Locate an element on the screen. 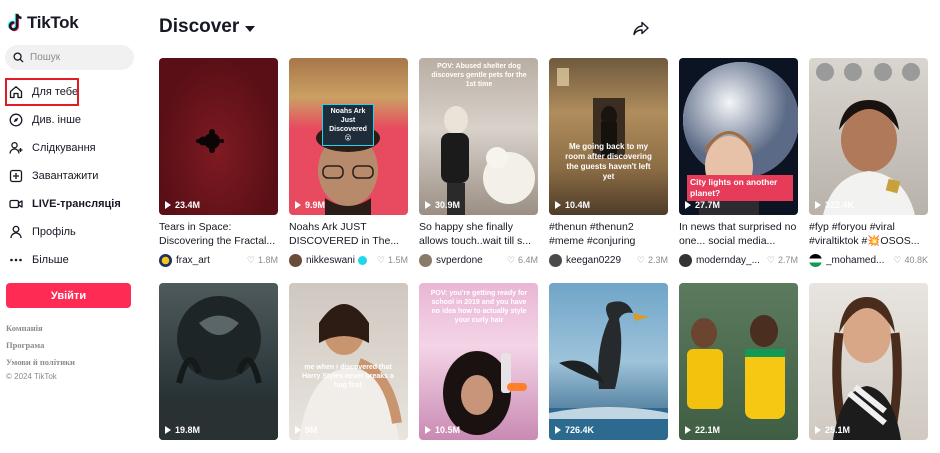 The width and height of the screenshot is (940, 453). nav-item-for-you: Для тебе is located at coordinates (42, 92).